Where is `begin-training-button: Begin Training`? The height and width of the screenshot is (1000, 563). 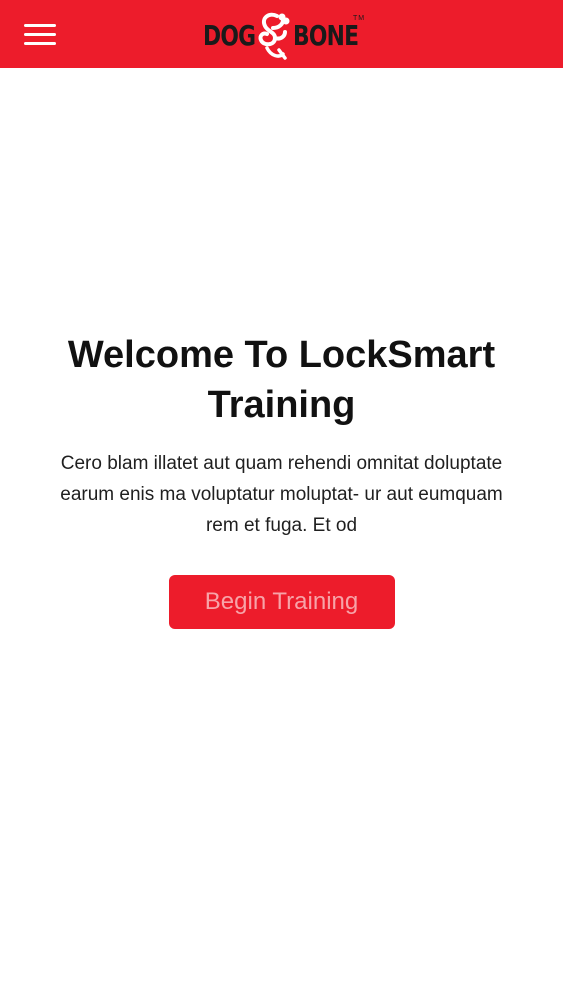 begin-training-button: Begin Training is located at coordinates (281, 602).